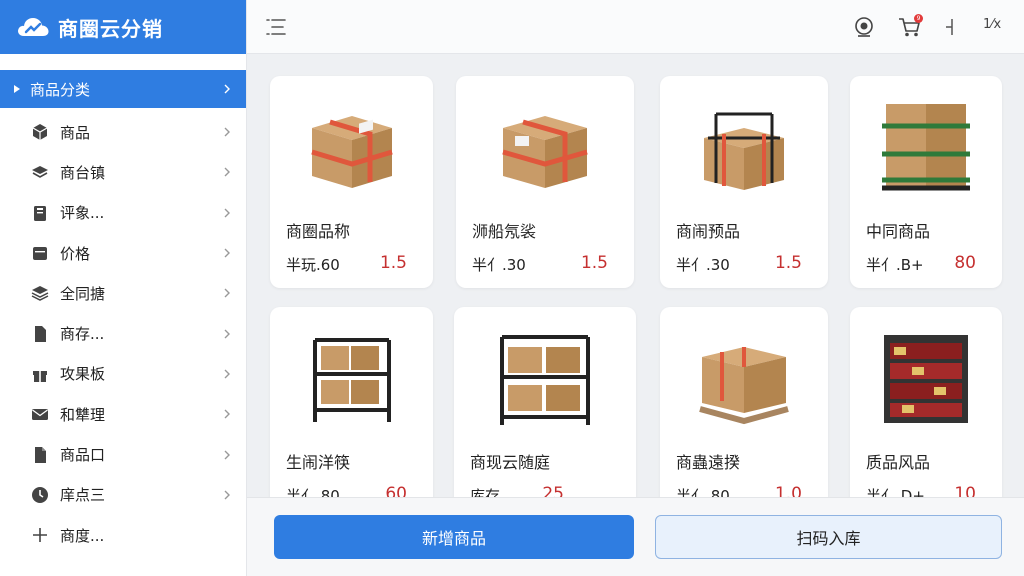  Describe the element at coordinates (123, 374) in the screenshot. I see `sidebar-item-7: 攻果板` at that location.